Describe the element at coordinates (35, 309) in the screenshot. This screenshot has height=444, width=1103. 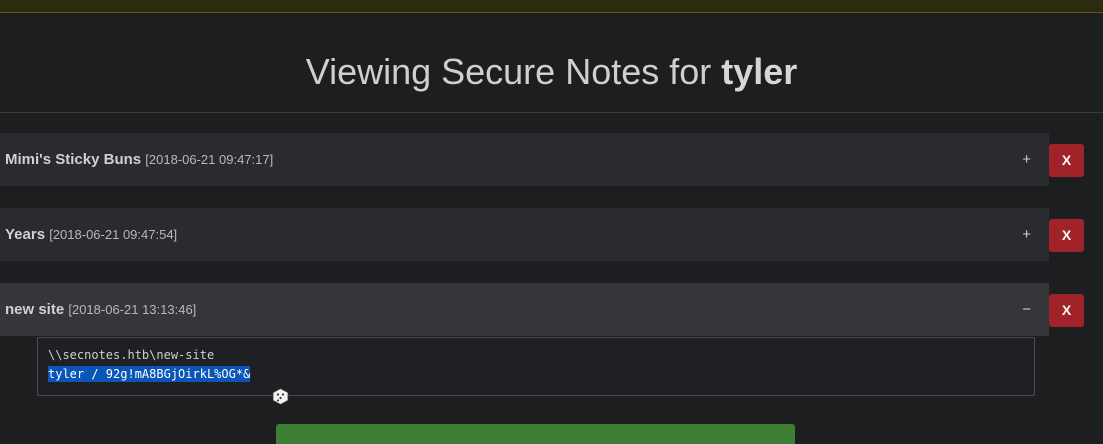
I see `note-title: new site` at that location.